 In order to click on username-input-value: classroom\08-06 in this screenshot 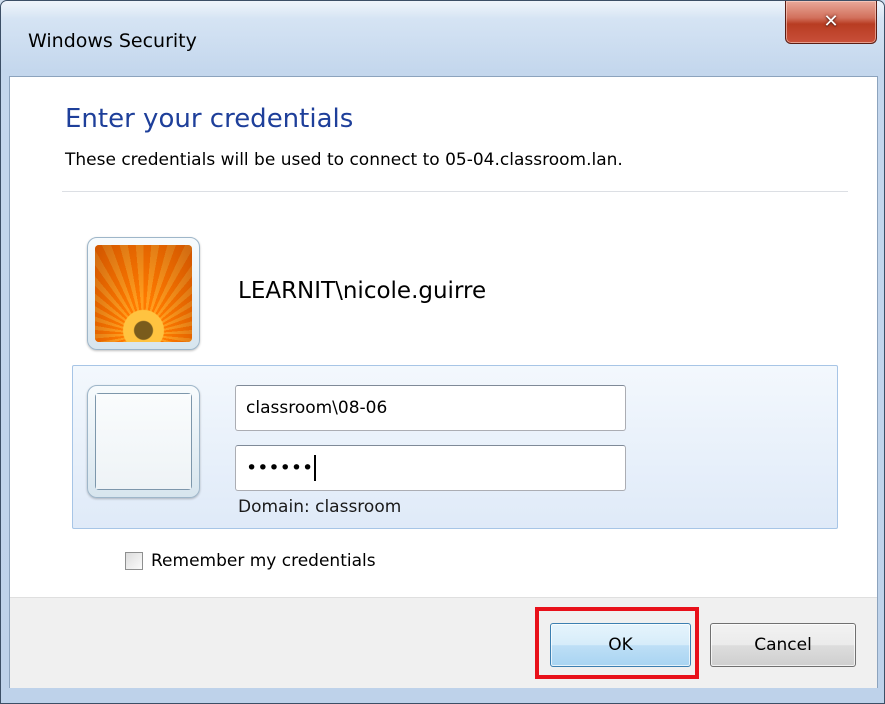, I will do `click(317, 408)`.